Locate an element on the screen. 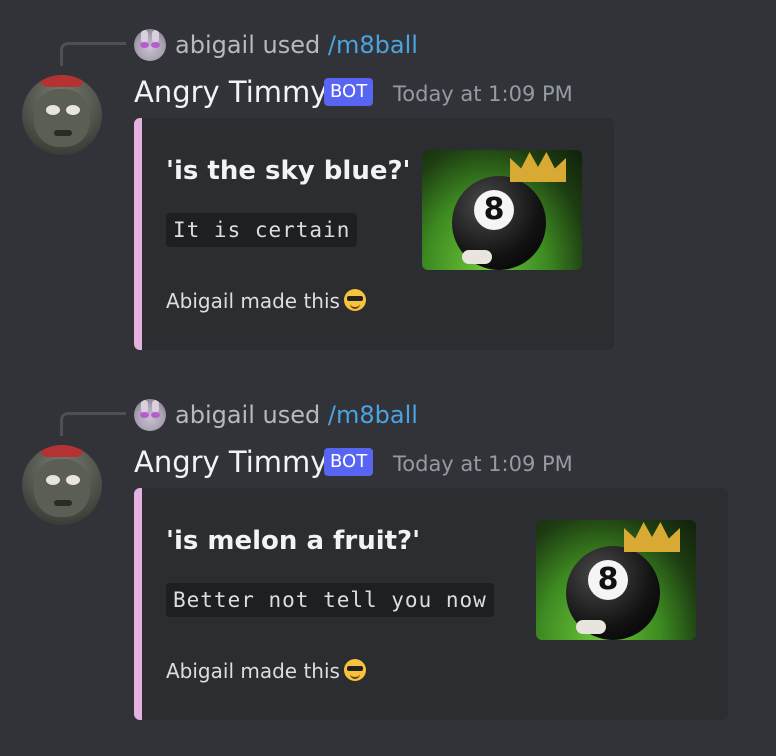  embed-answer-code: It is certain is located at coordinates (262, 230).